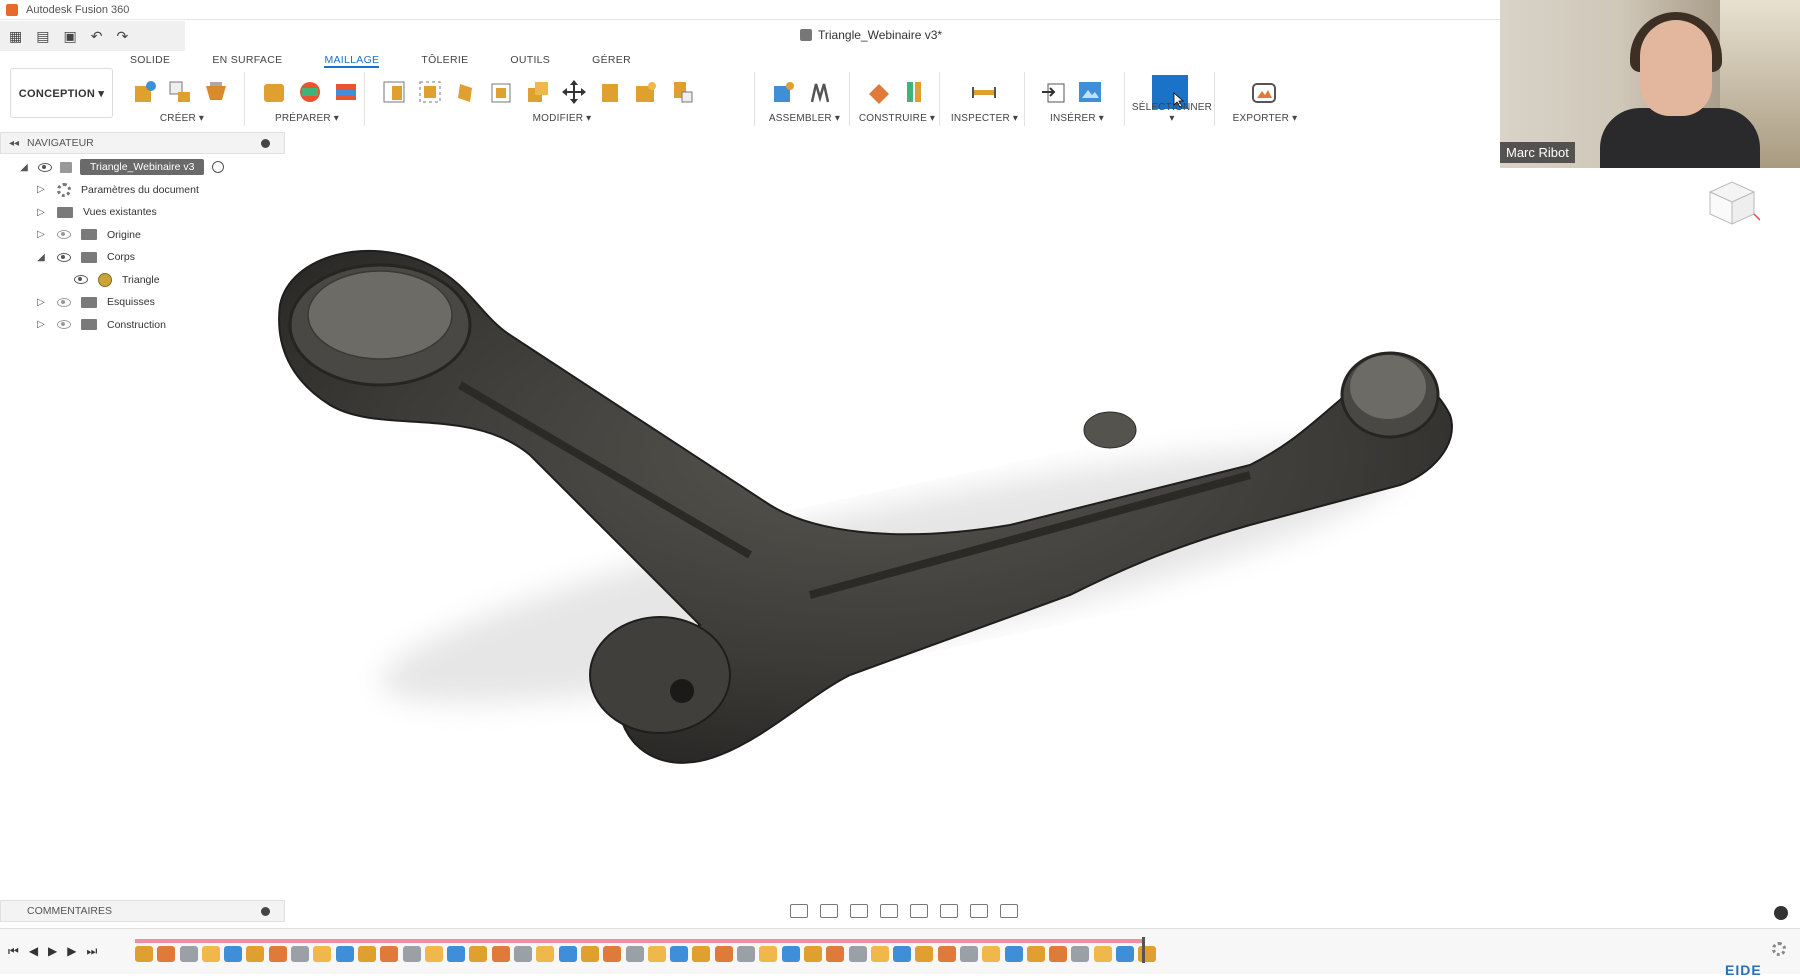  Describe the element at coordinates (346, 92) in the screenshot. I see `plane-cut-icon` at that location.